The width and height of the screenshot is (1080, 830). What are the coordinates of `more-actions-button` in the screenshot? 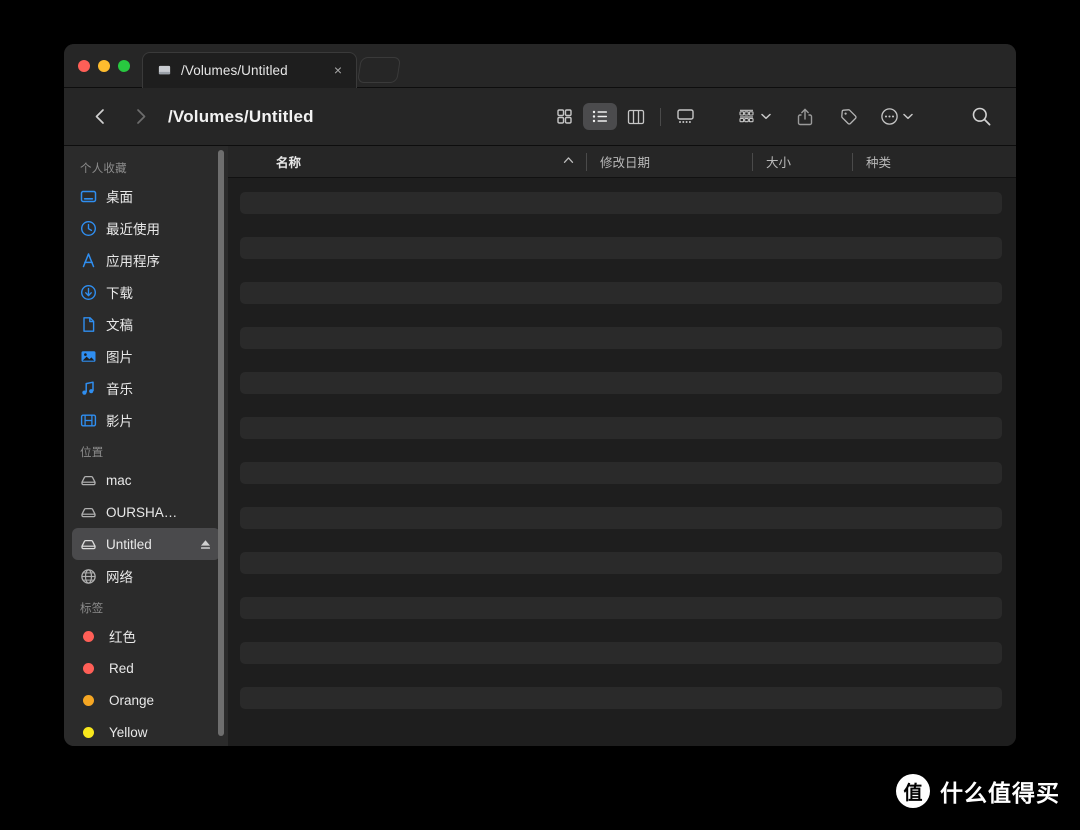 It's located at (896, 116).